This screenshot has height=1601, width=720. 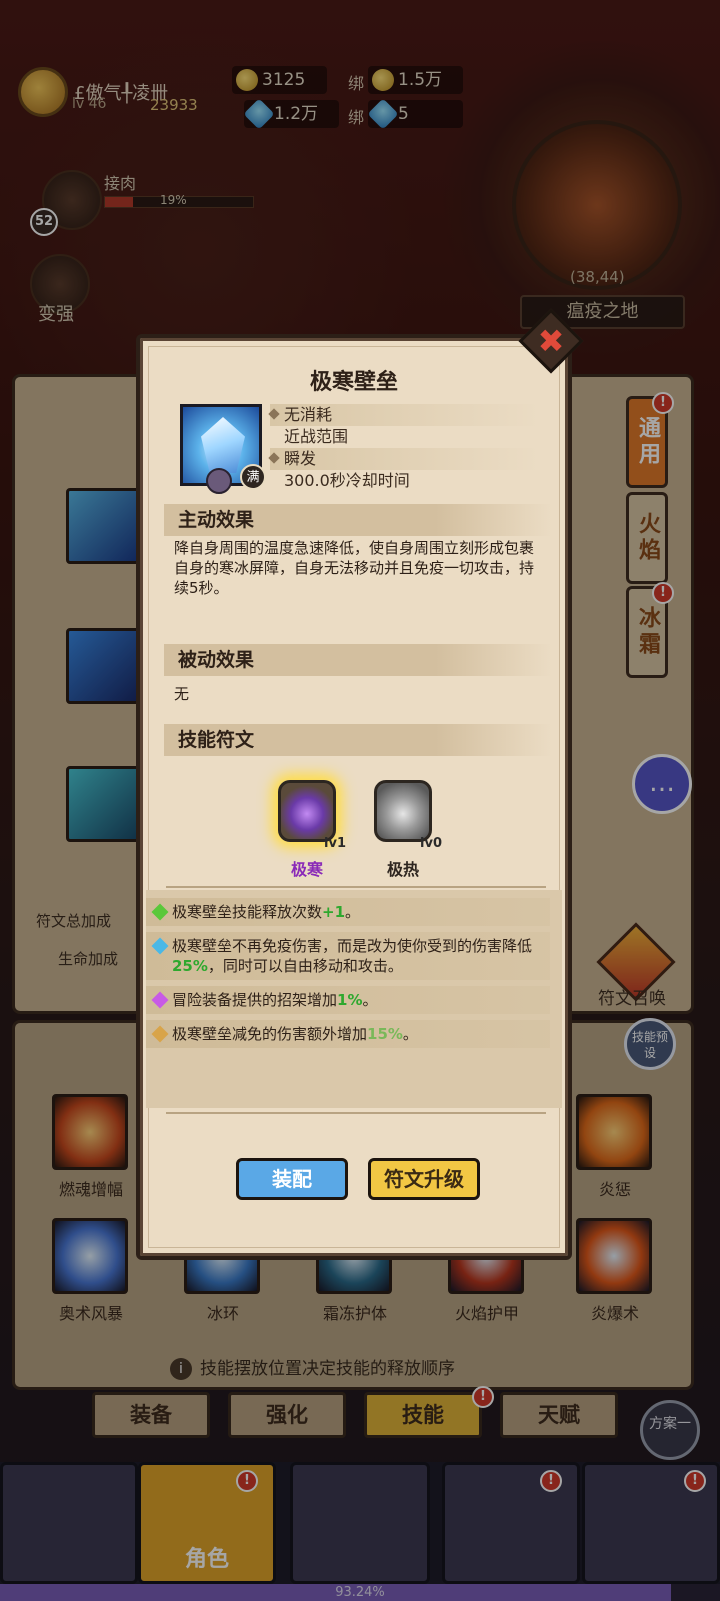 I want to click on effect-highlight: +1, so click(x=334, y=912).